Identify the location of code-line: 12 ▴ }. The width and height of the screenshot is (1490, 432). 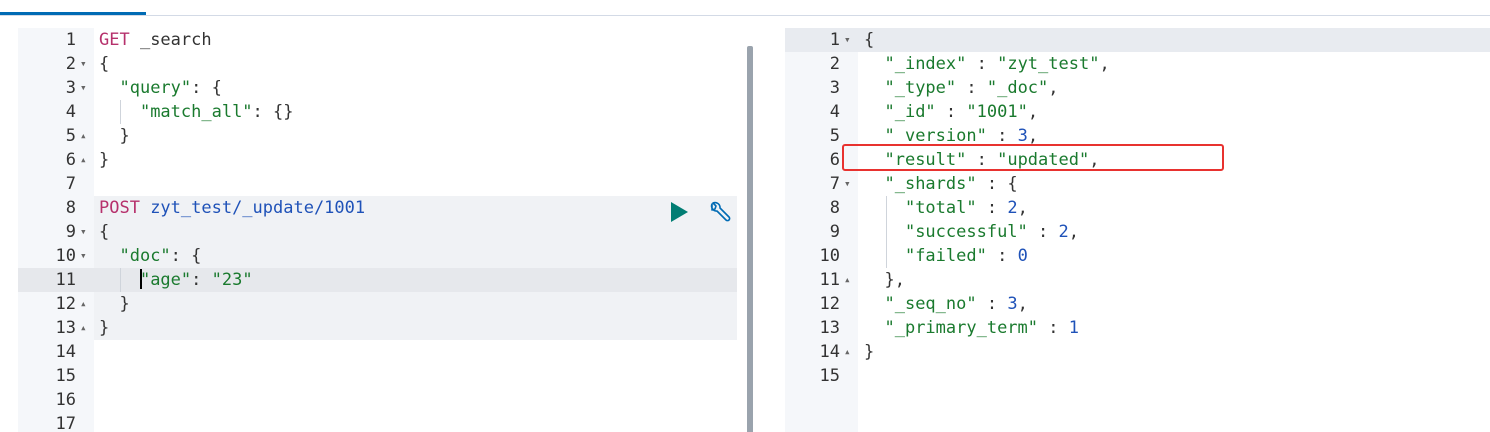
(388, 304).